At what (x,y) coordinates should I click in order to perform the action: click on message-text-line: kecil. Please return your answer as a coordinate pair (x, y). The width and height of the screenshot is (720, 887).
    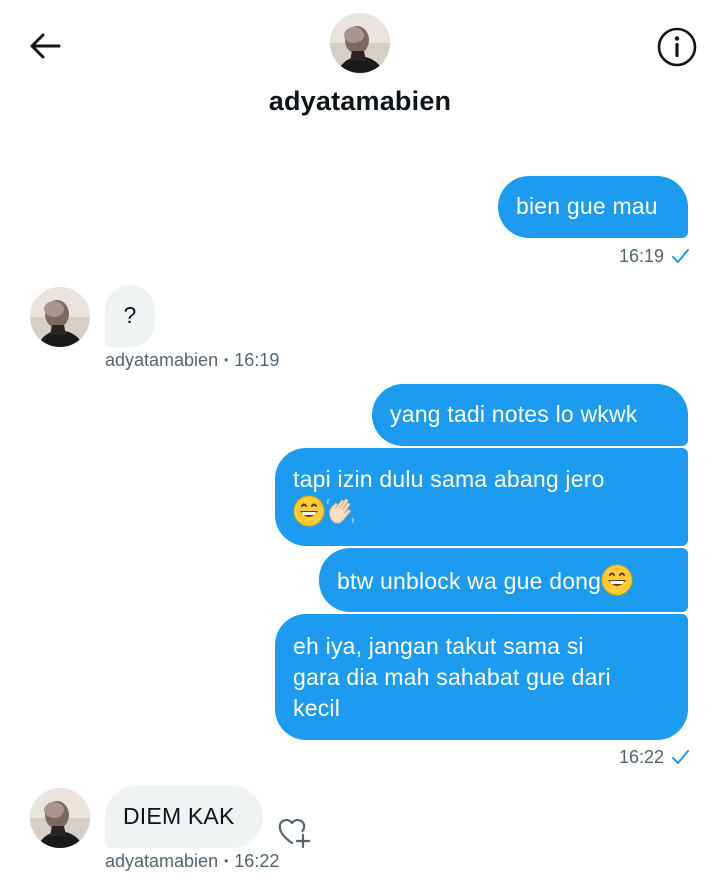
    Looking at the image, I should click on (317, 708).